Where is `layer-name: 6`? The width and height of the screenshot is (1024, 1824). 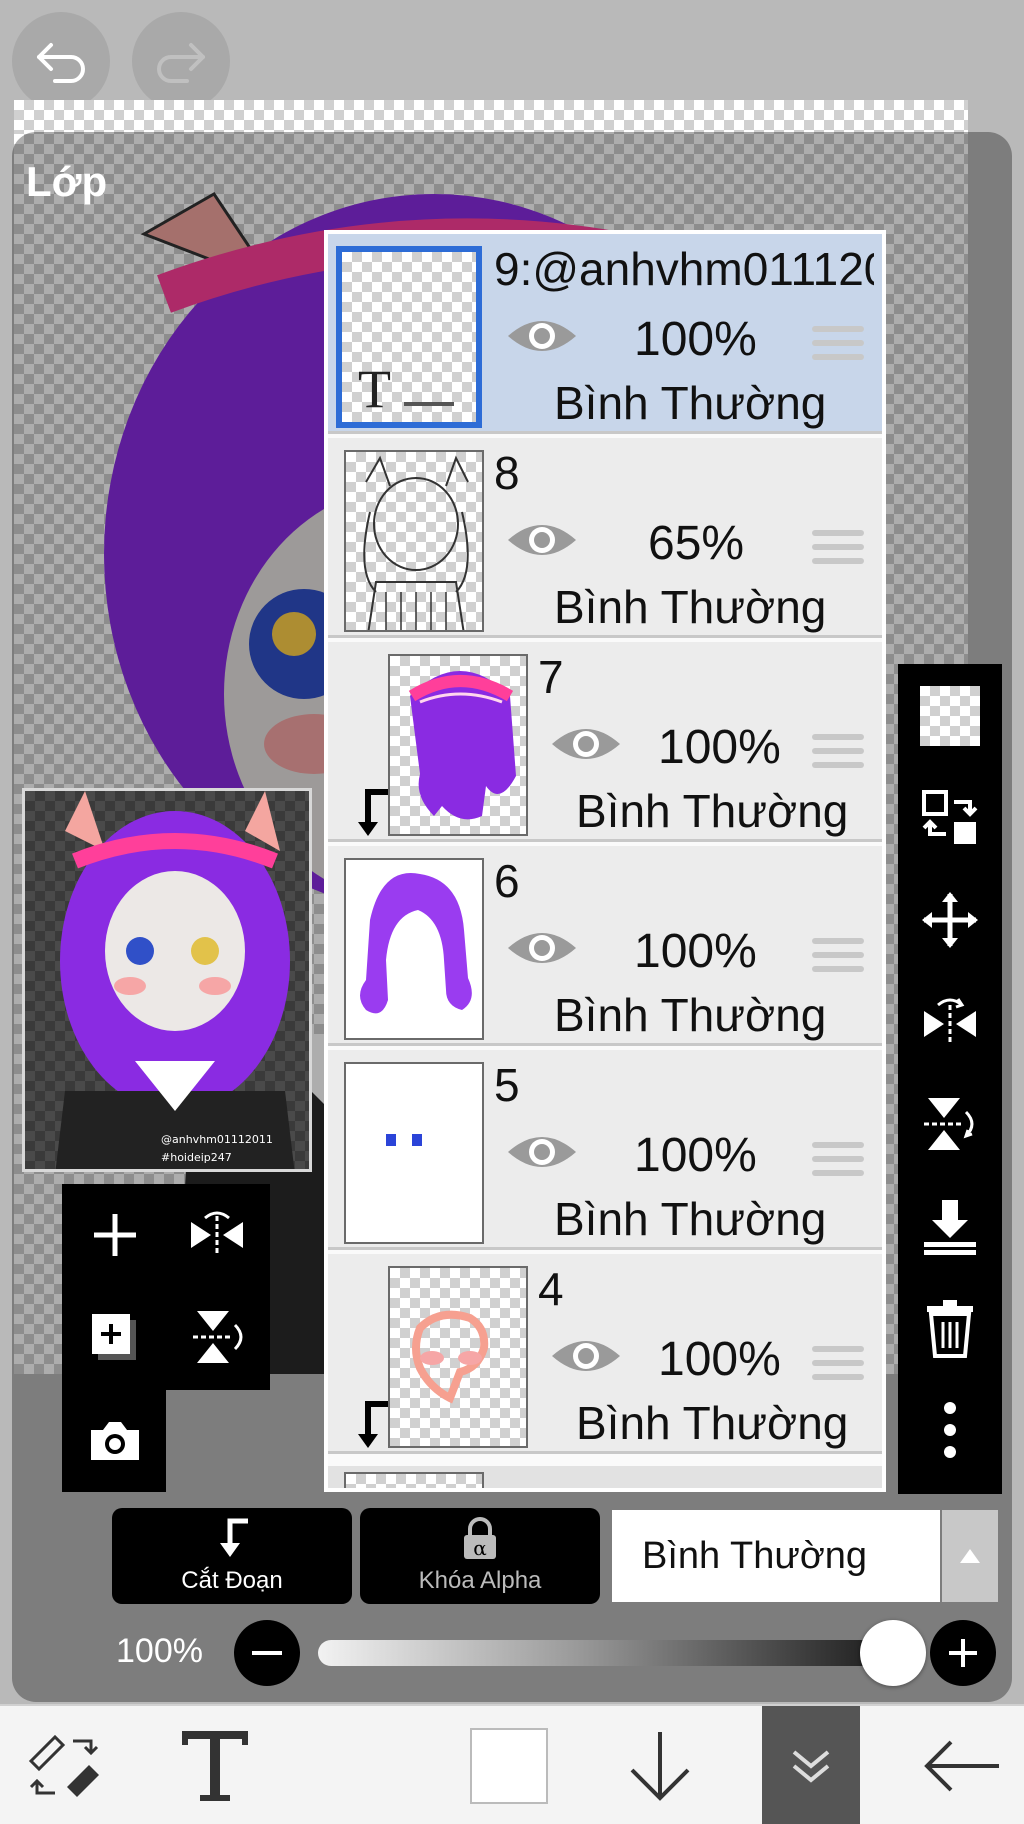 layer-name: 6 is located at coordinates (507, 881).